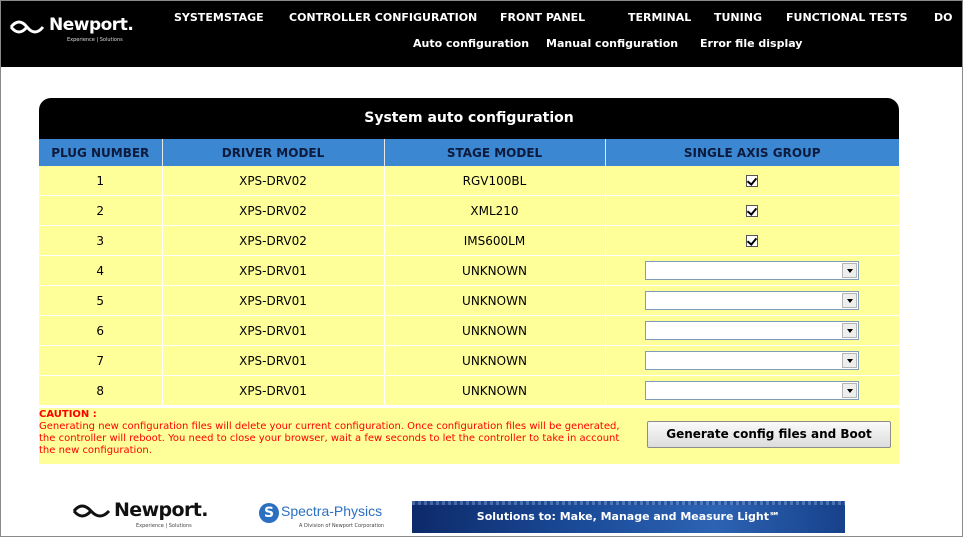 Image resolution: width=963 pixels, height=537 pixels. Describe the element at coordinates (471, 43) in the screenshot. I see `submenu-auto-configuration: Auto configuration` at that location.